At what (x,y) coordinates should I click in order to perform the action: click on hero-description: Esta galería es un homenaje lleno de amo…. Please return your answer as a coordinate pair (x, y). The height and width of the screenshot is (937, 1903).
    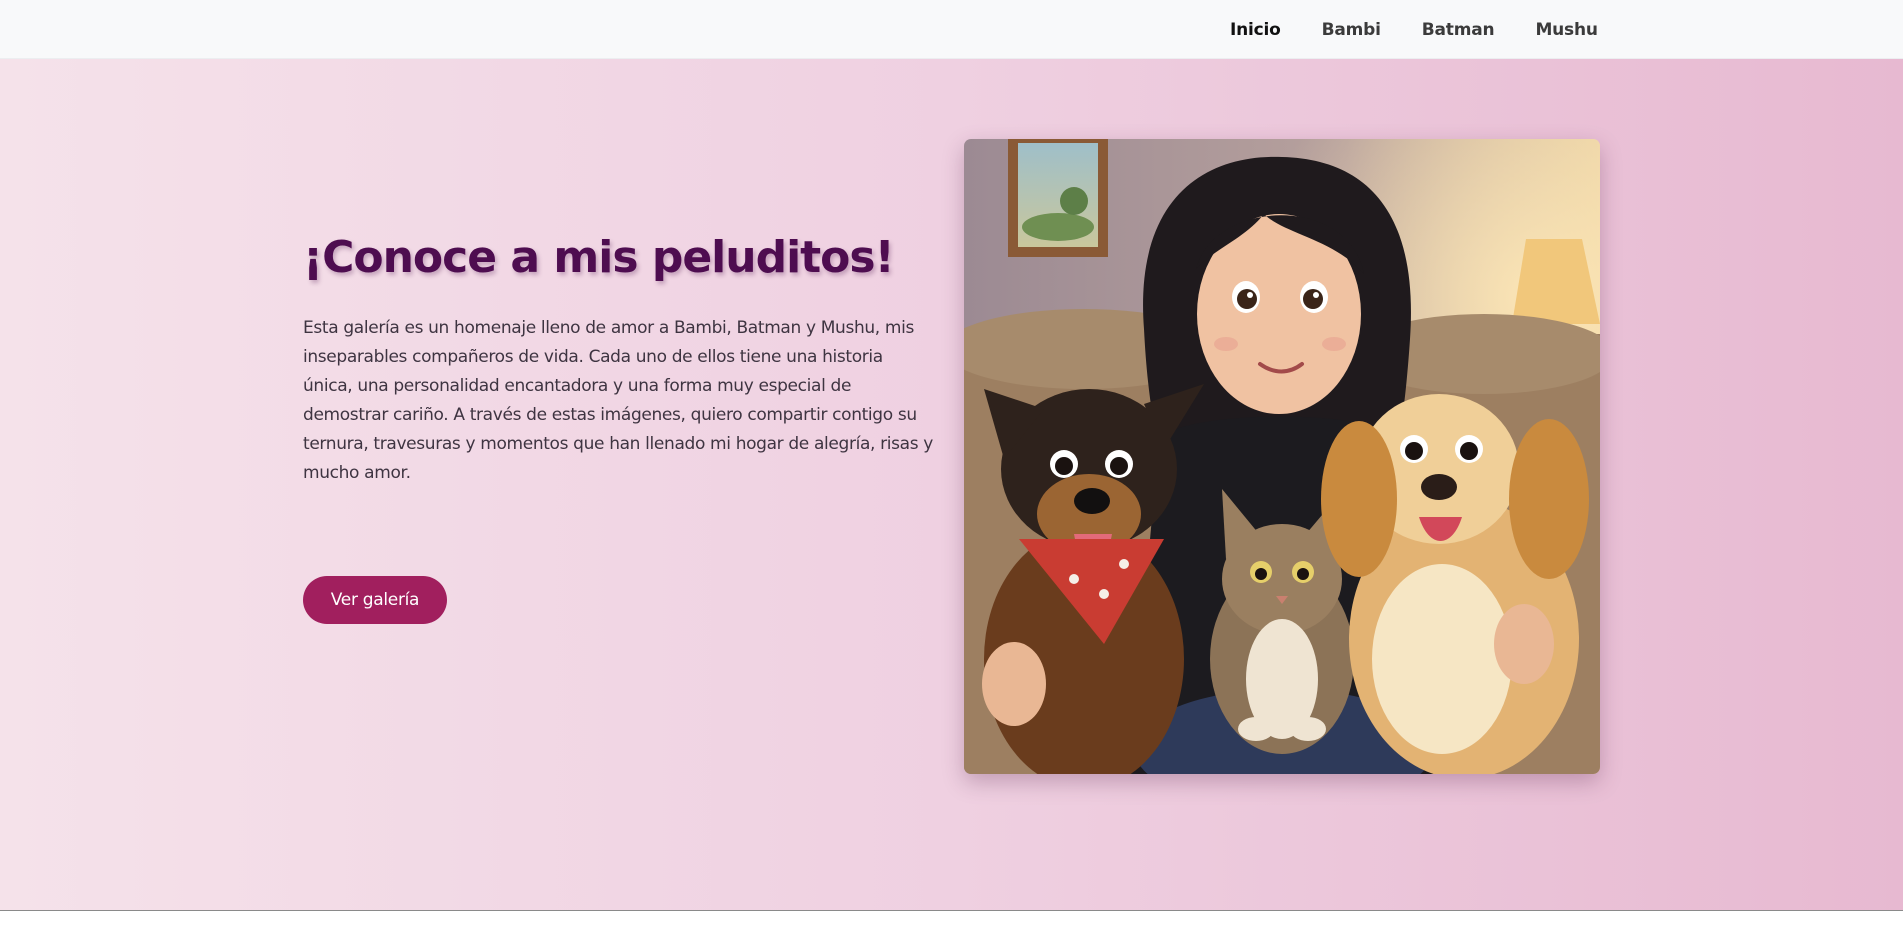
    Looking at the image, I should click on (618, 400).